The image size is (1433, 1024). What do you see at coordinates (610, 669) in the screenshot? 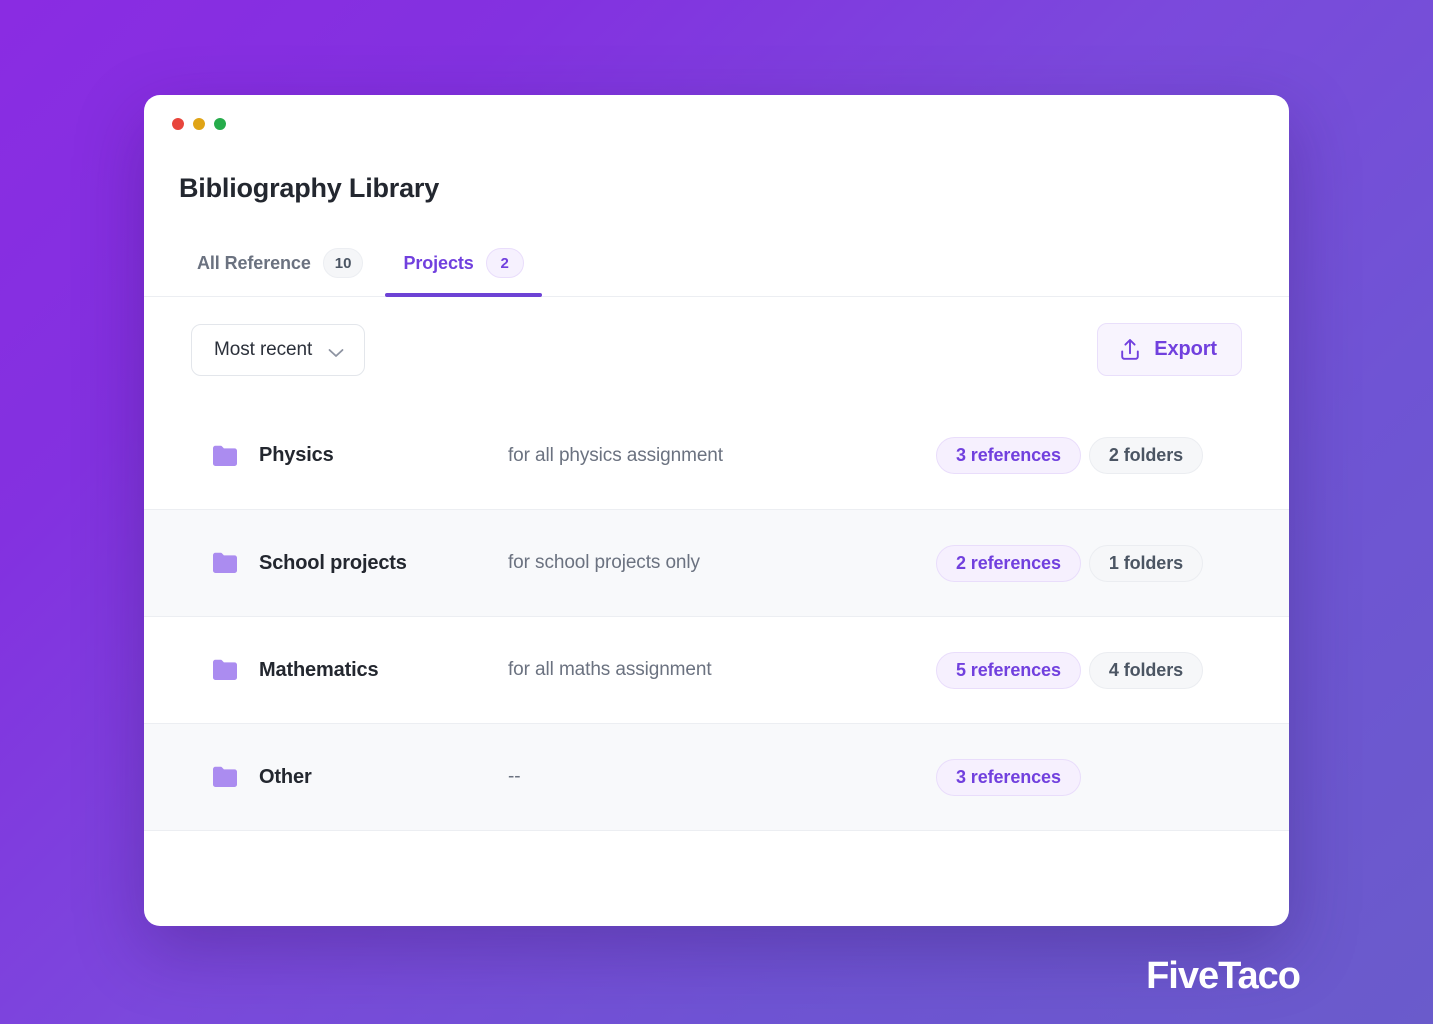
I see `project-description: for all maths assignment` at bounding box center [610, 669].